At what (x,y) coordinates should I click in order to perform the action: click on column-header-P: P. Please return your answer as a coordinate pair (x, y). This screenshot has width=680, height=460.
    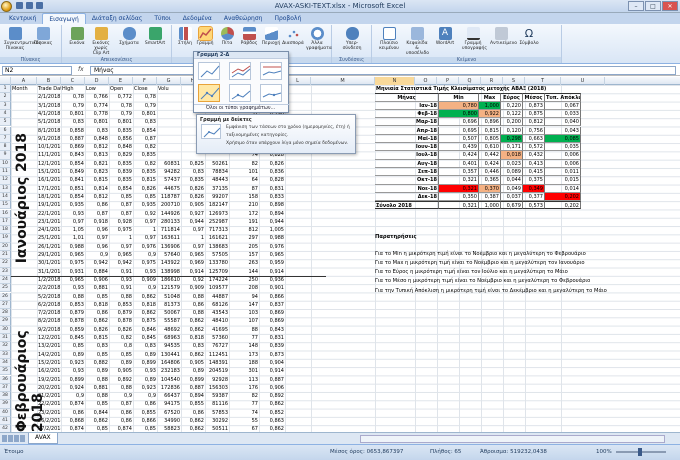
    Looking at the image, I should click on (448, 81).